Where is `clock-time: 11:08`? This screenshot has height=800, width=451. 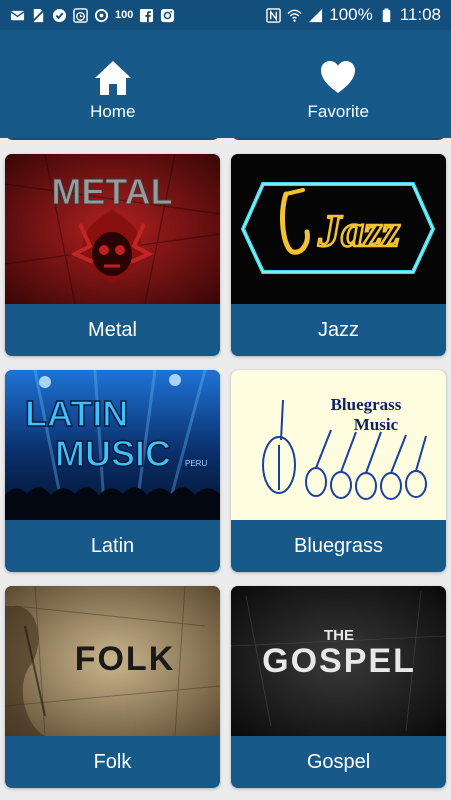 clock-time: 11:08 is located at coordinates (420, 14).